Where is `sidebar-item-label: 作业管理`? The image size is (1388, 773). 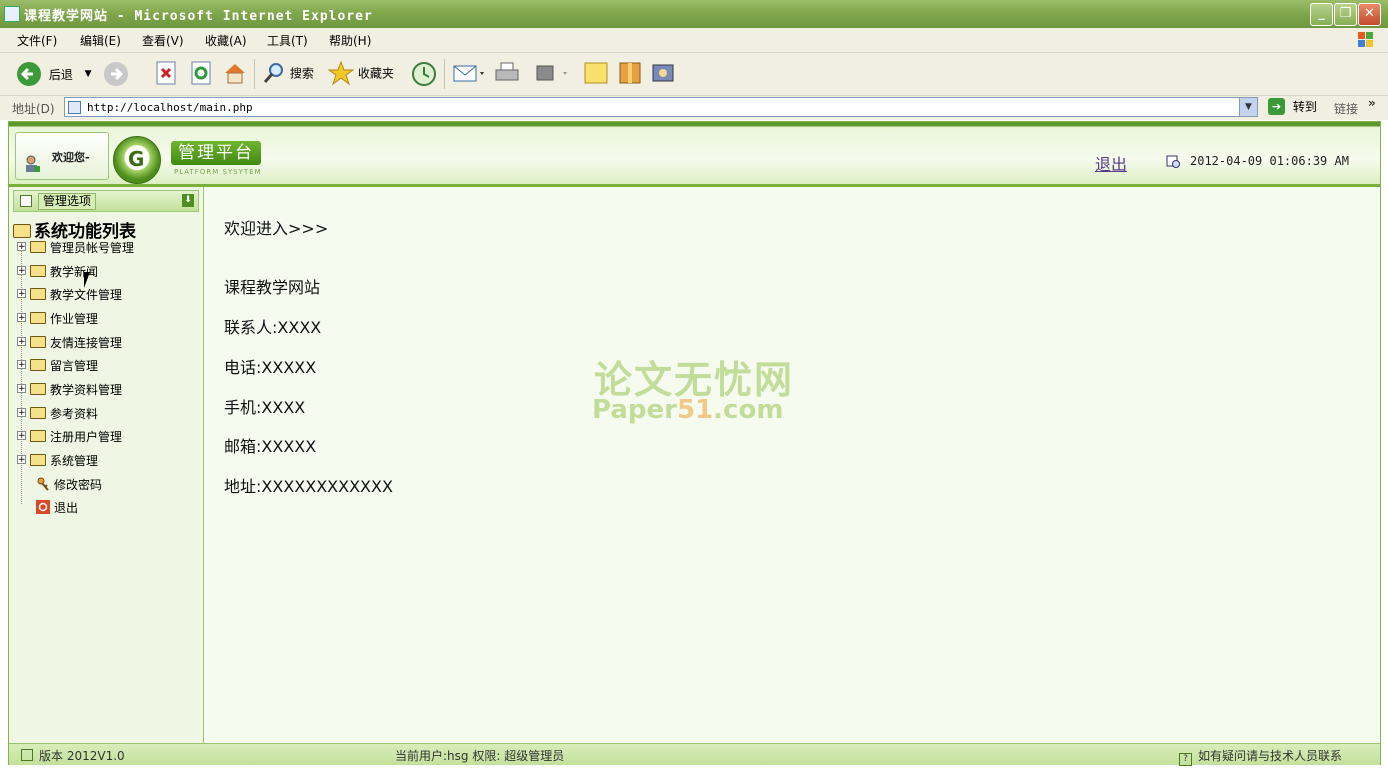 sidebar-item-label: 作业管理 is located at coordinates (74, 319).